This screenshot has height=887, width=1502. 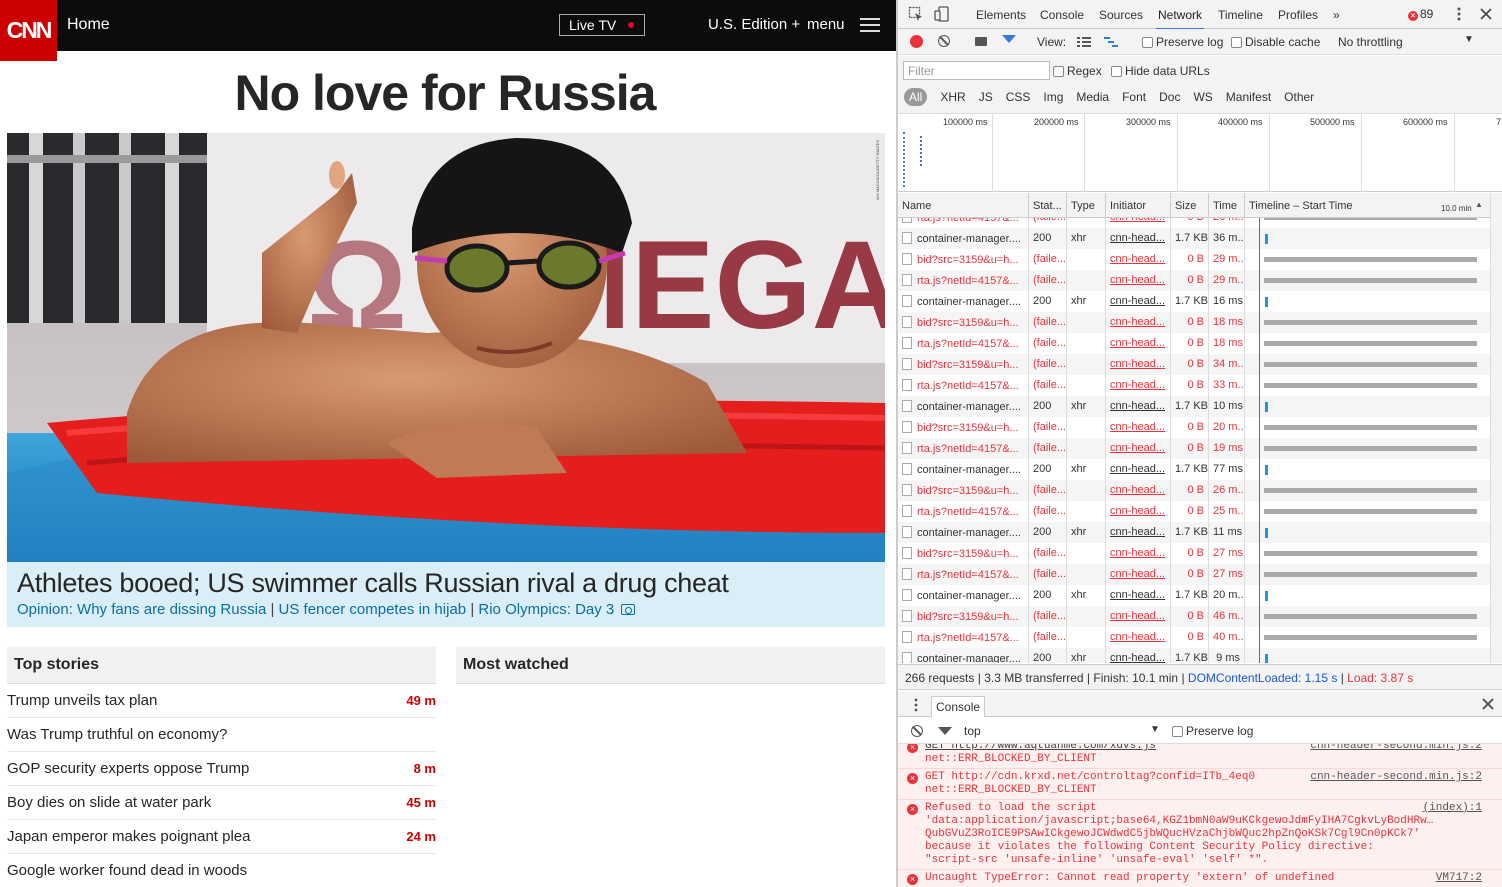 What do you see at coordinates (1488, 704) in the screenshot?
I see `close-drawer-icon` at bounding box center [1488, 704].